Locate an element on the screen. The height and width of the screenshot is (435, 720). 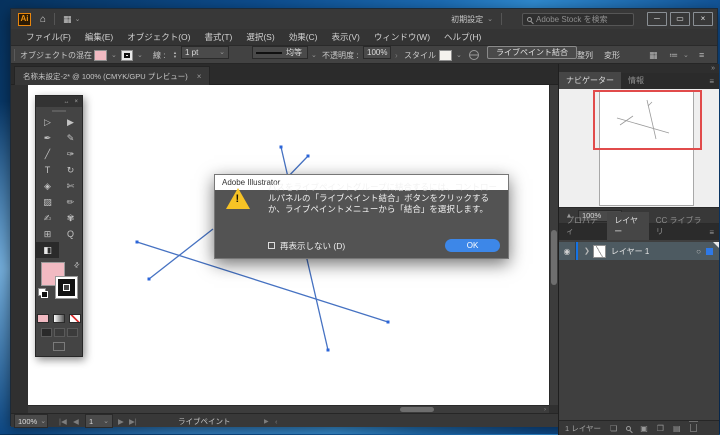
layer-selection-indicator is located at coordinates (709, 251).